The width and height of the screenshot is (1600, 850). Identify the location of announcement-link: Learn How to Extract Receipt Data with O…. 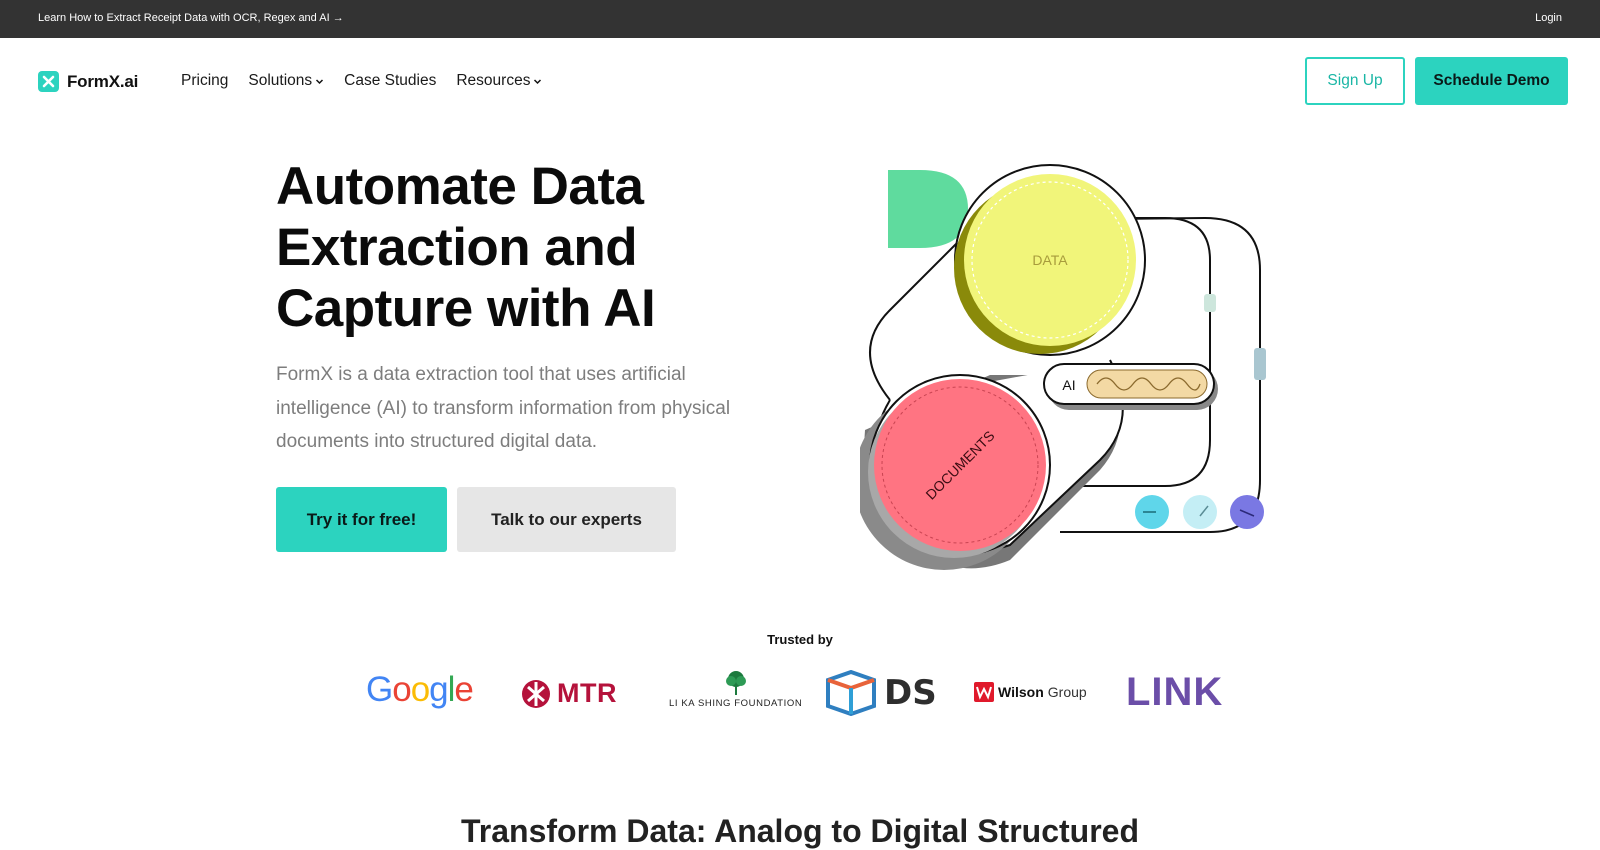
(191, 18).